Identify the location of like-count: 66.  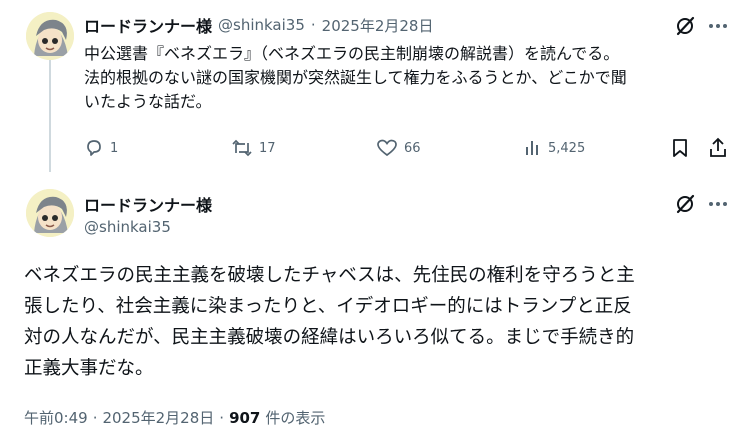
(412, 148).